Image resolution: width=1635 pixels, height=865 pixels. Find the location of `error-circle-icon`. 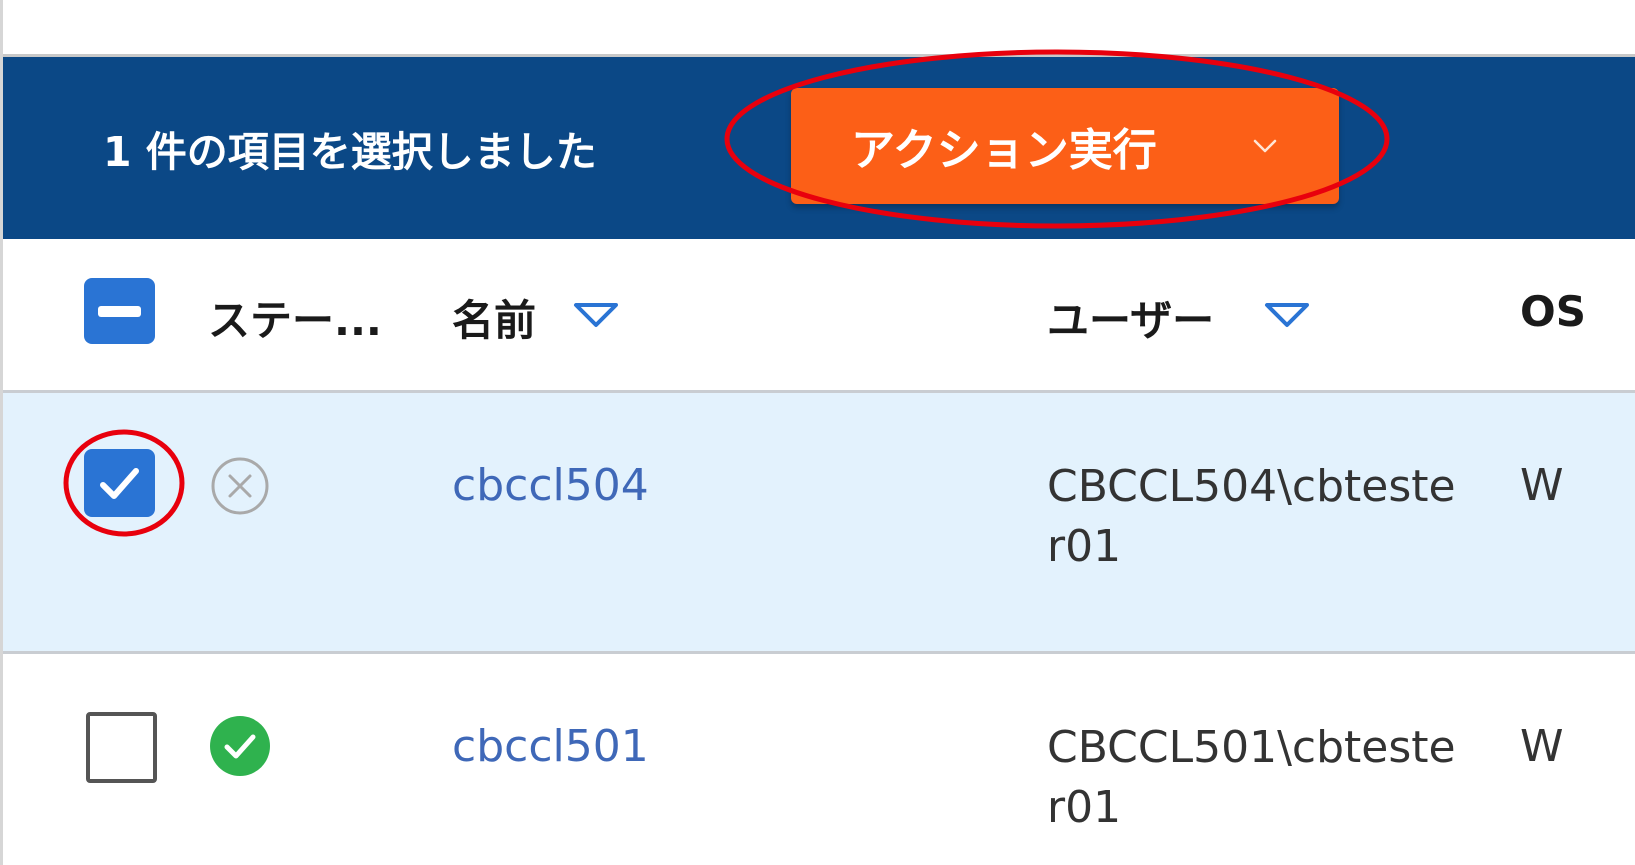

error-circle-icon is located at coordinates (240, 486).